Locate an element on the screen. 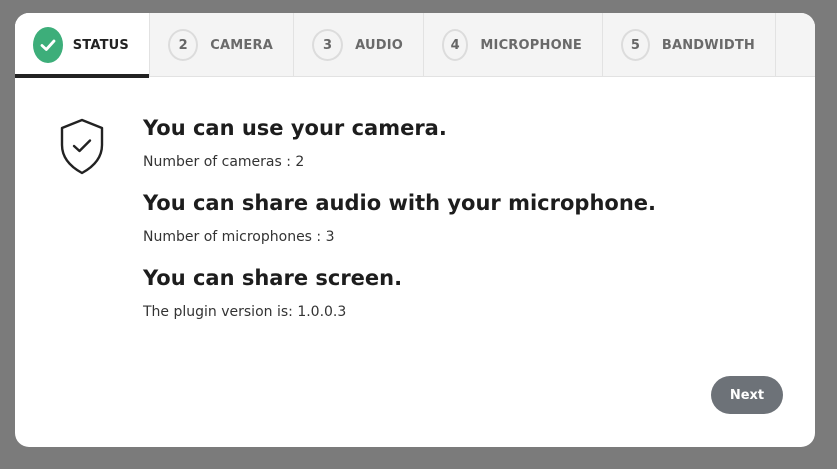 Image resolution: width=837 pixels, height=469 pixels. microphone-count-text: Number of microphones : 3 is located at coordinates (239, 237).